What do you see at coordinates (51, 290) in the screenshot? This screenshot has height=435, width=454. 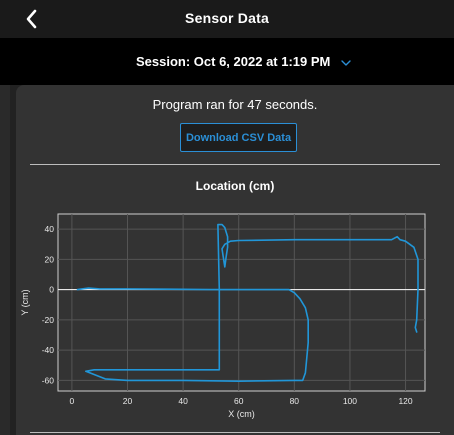 I see `y-tick-label: 0` at bounding box center [51, 290].